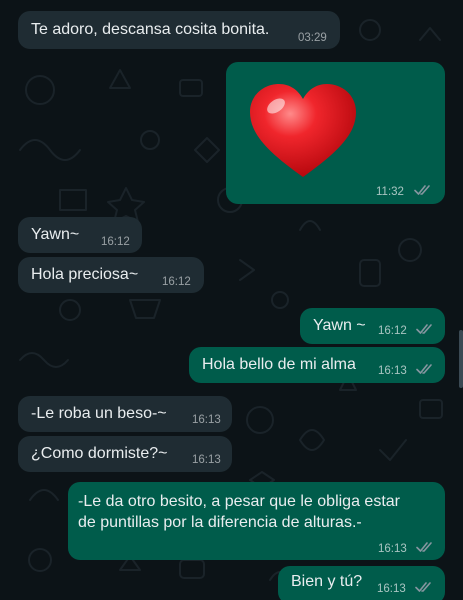 This screenshot has width=463, height=600. Describe the element at coordinates (327, 581) in the screenshot. I see `message-text: Bien y tú?` at that location.